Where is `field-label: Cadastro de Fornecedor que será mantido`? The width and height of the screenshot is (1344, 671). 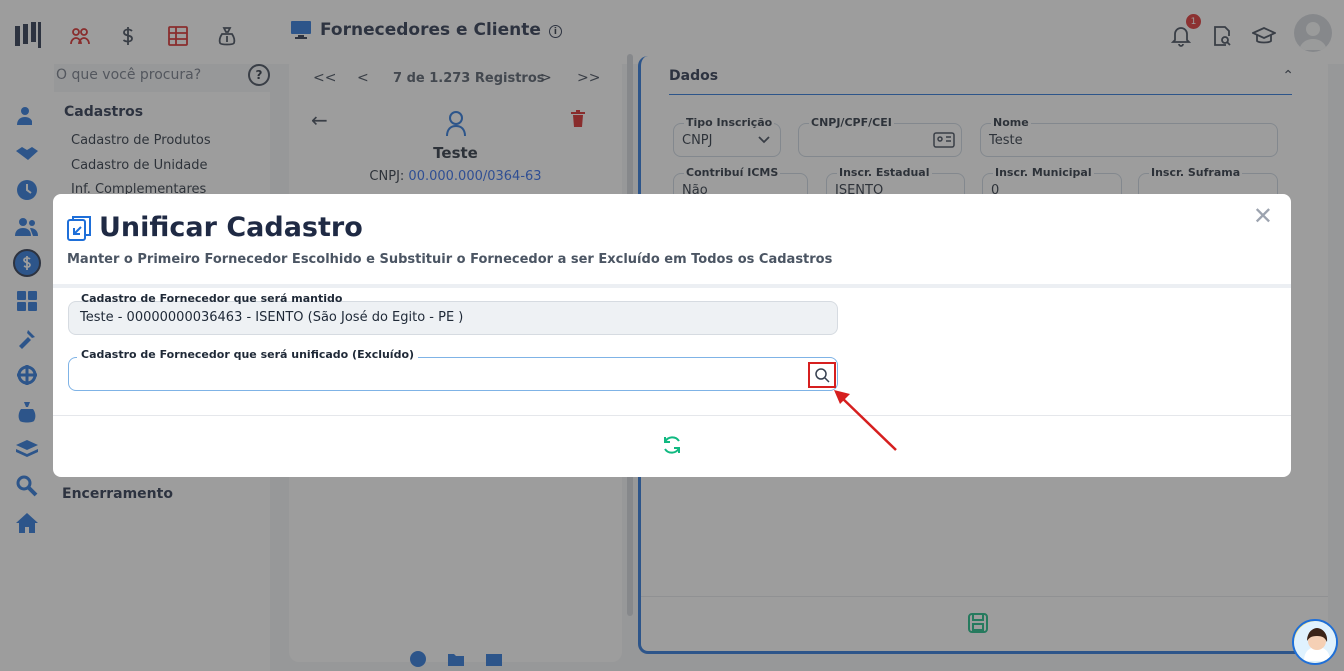
field-label: Cadastro de Fornecedor que será mantido is located at coordinates (212, 298).